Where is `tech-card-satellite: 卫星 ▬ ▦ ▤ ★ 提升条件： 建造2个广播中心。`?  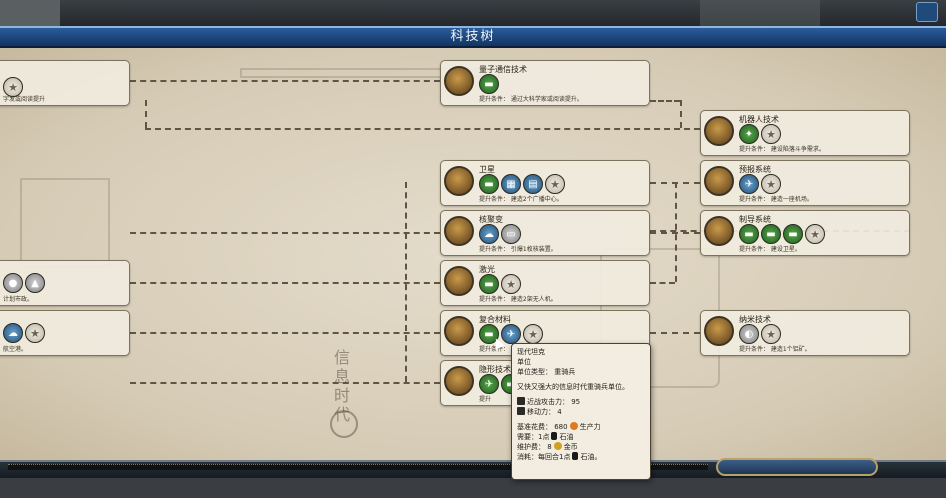
tech-card-satellite: 卫星 ▬ ▦ ▤ ★ 提升条件： 建造2个广播中心。 is located at coordinates (545, 183).